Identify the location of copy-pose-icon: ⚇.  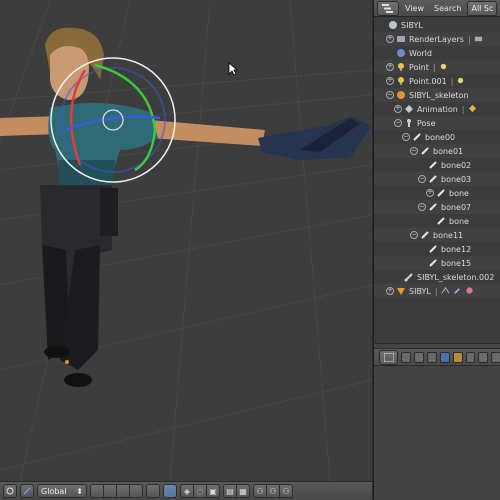
(260, 491).